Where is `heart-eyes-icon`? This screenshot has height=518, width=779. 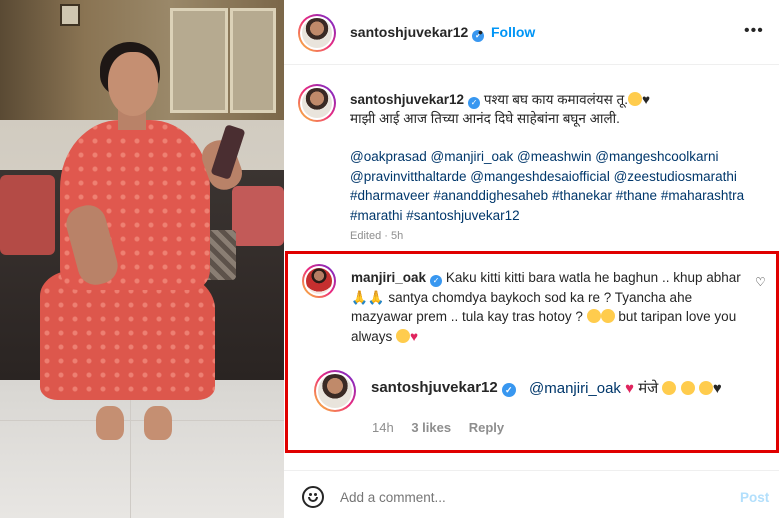
heart-eyes-icon is located at coordinates (403, 335).